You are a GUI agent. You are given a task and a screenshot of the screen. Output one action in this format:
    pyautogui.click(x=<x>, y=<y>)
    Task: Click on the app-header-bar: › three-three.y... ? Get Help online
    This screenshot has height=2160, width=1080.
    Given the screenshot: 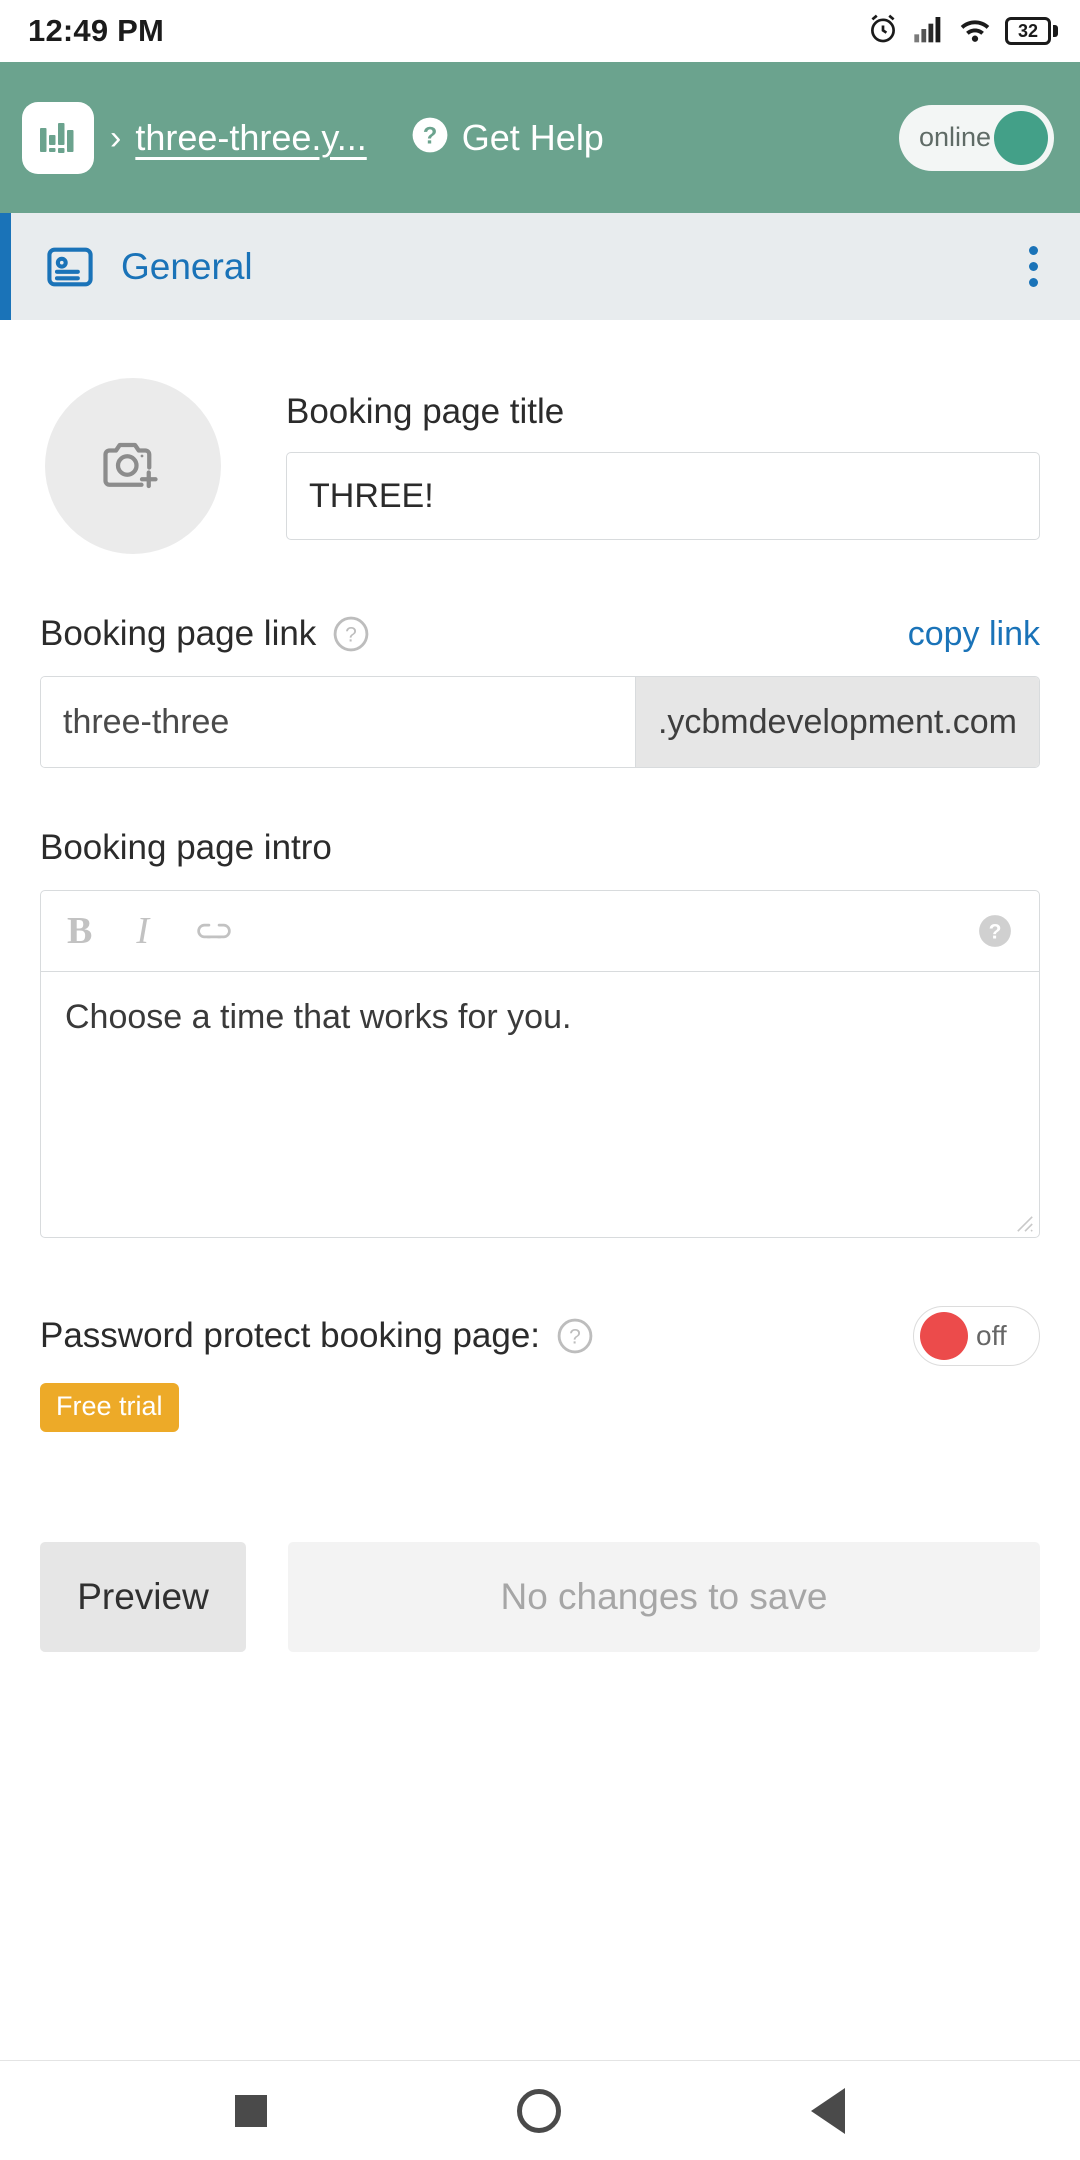 What is the action you would take?
    pyautogui.click(x=540, y=137)
    